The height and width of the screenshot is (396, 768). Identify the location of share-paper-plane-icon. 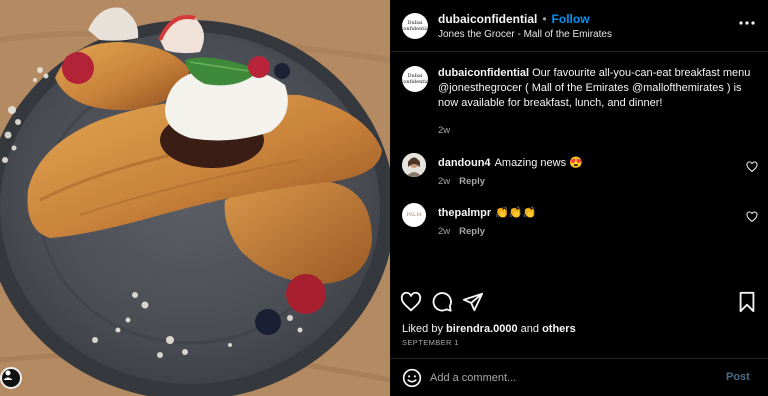
(473, 302).